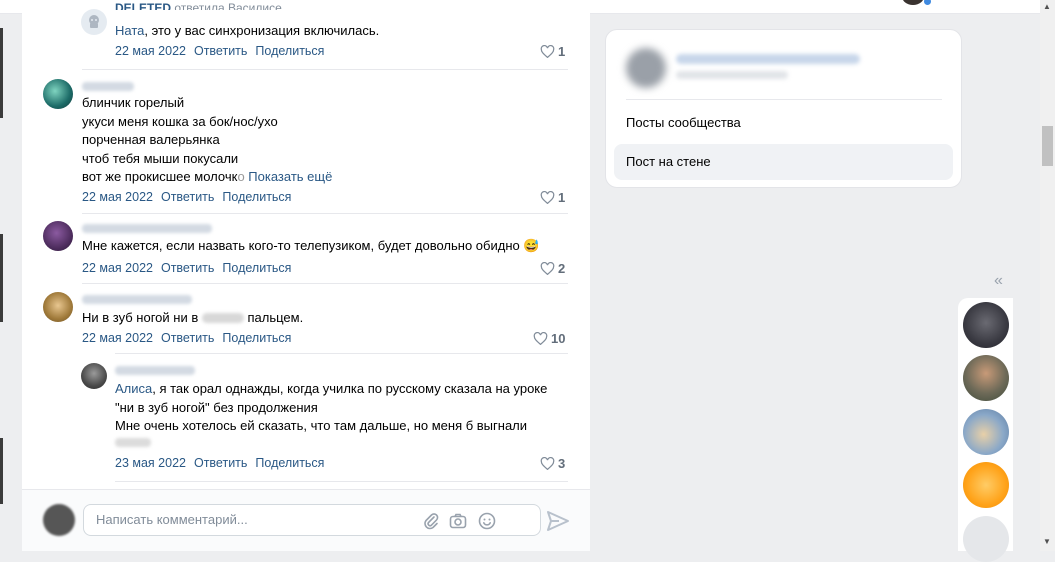 The height and width of the screenshot is (562, 1055). What do you see at coordinates (1047, 541) in the screenshot?
I see `scroll-down-icon: ▼` at bounding box center [1047, 541].